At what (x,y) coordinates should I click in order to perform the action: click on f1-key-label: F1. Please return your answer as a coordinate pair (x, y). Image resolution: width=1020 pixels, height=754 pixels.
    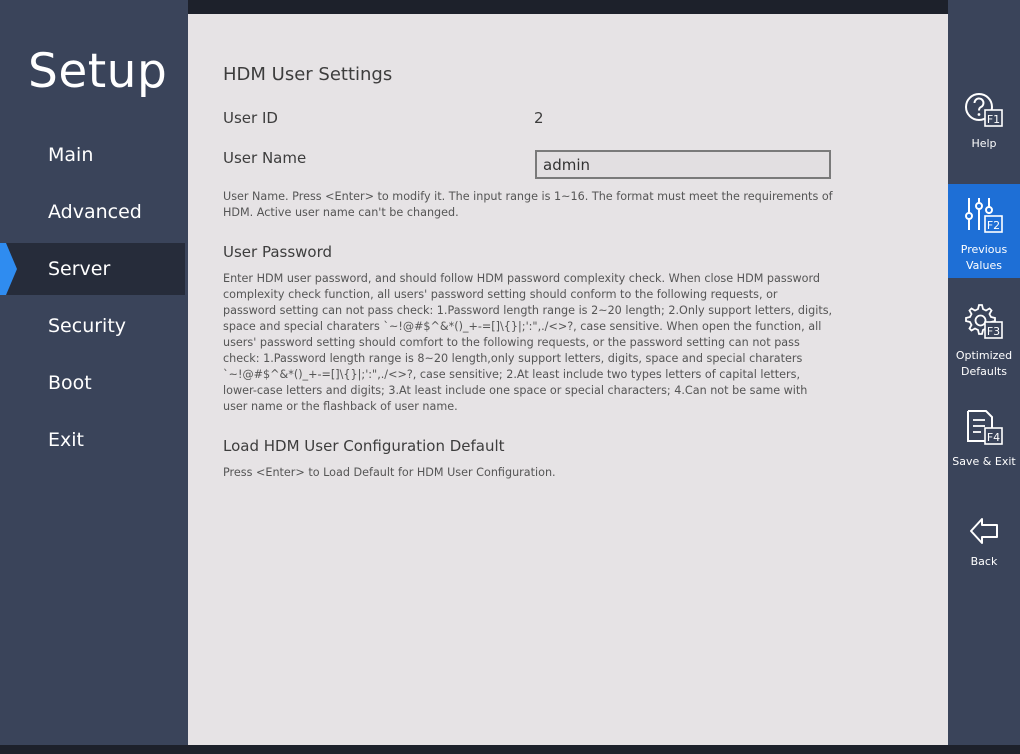
    Looking at the image, I should click on (993, 119).